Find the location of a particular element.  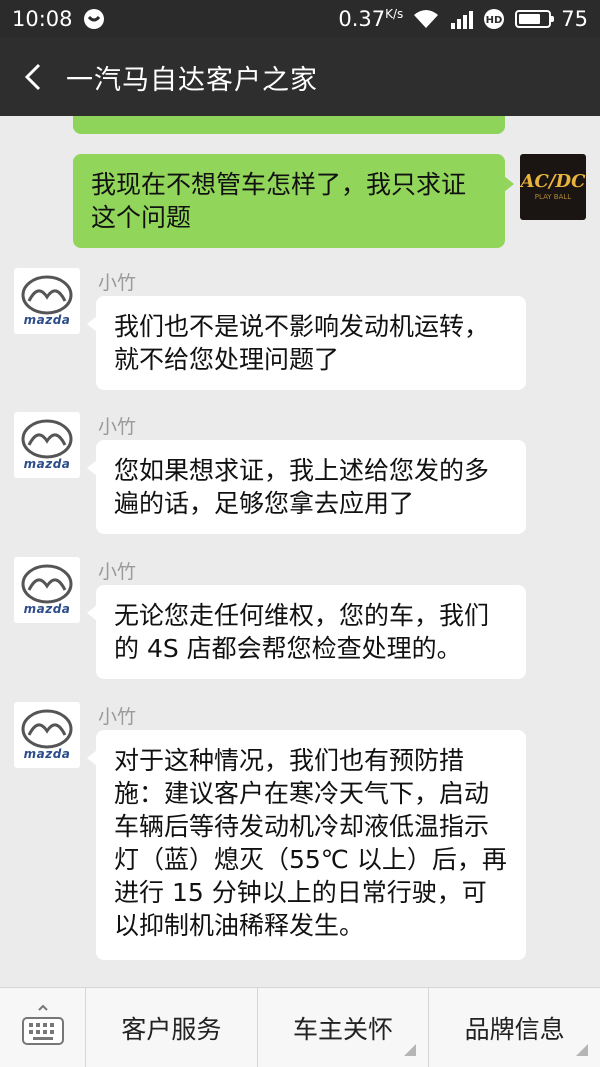

svg-text: HD is located at coordinates (494, 20).